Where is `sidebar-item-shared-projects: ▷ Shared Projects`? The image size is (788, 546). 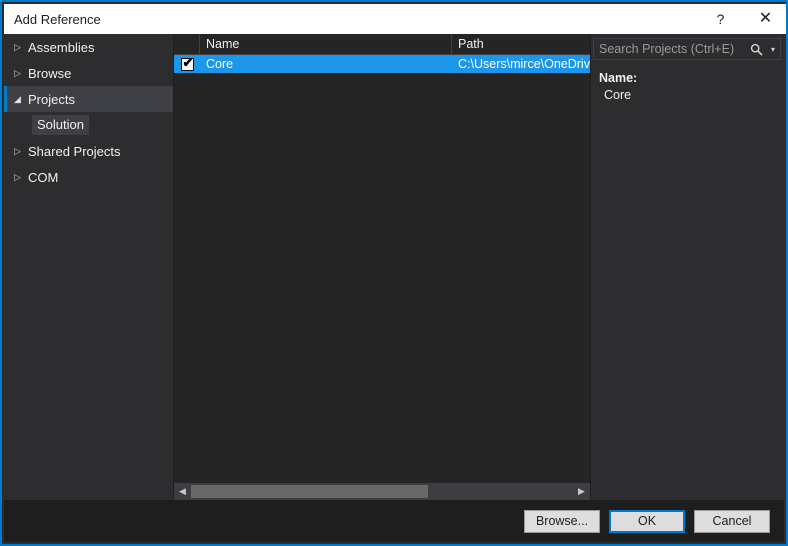
sidebar-item-shared-projects: ▷ Shared Projects is located at coordinates (88, 151).